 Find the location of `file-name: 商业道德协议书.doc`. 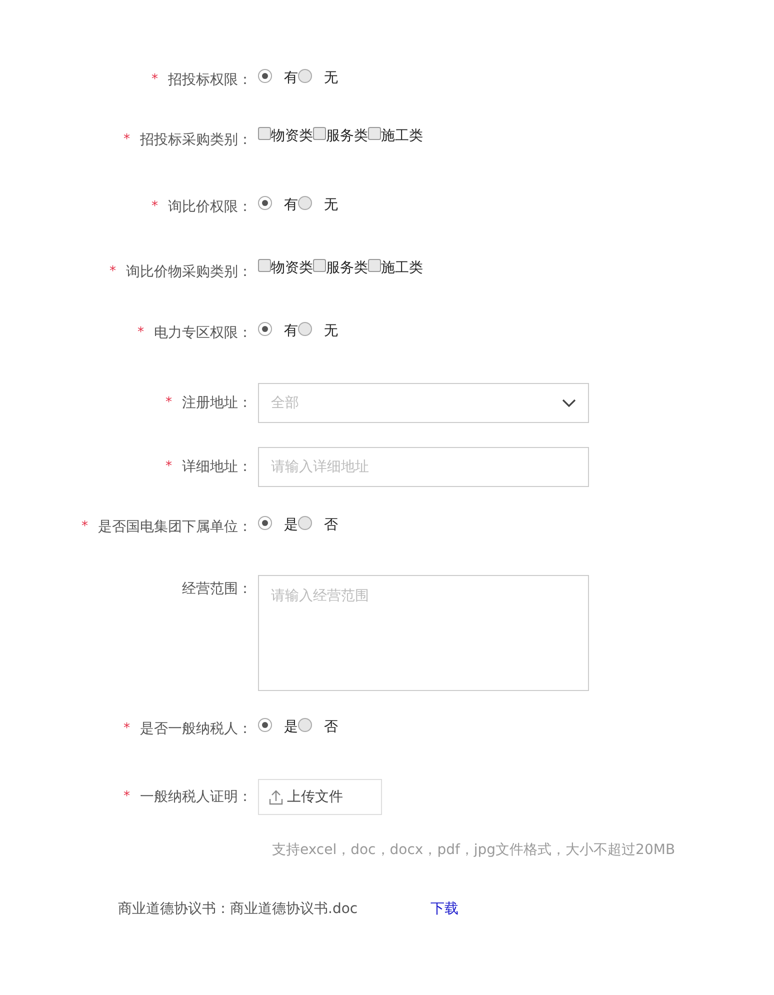

file-name: 商业道德协议书.doc is located at coordinates (294, 909).